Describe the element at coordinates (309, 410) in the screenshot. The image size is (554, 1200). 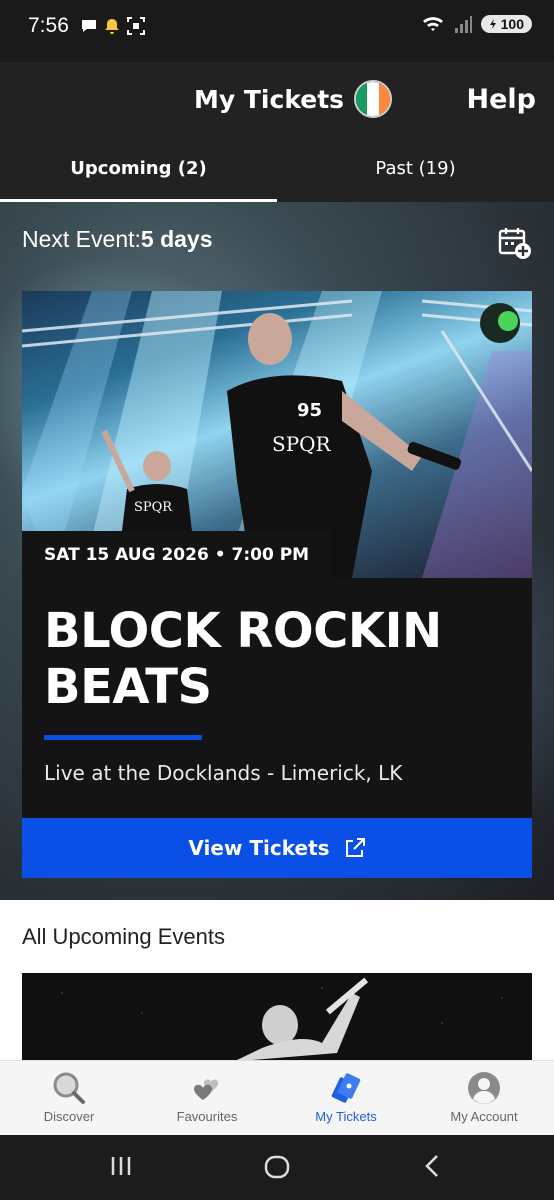
I see `shirt-number: 95` at that location.